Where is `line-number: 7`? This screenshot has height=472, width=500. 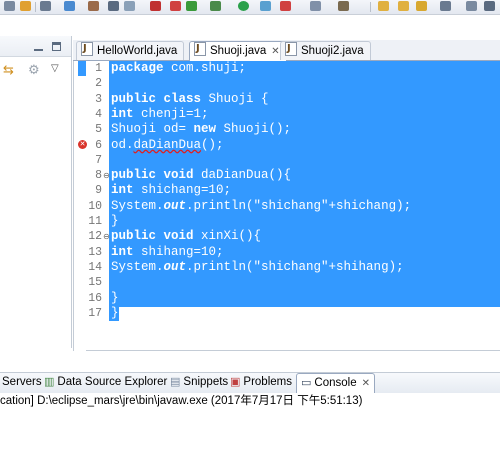
line-number: 7 is located at coordinates (98, 160).